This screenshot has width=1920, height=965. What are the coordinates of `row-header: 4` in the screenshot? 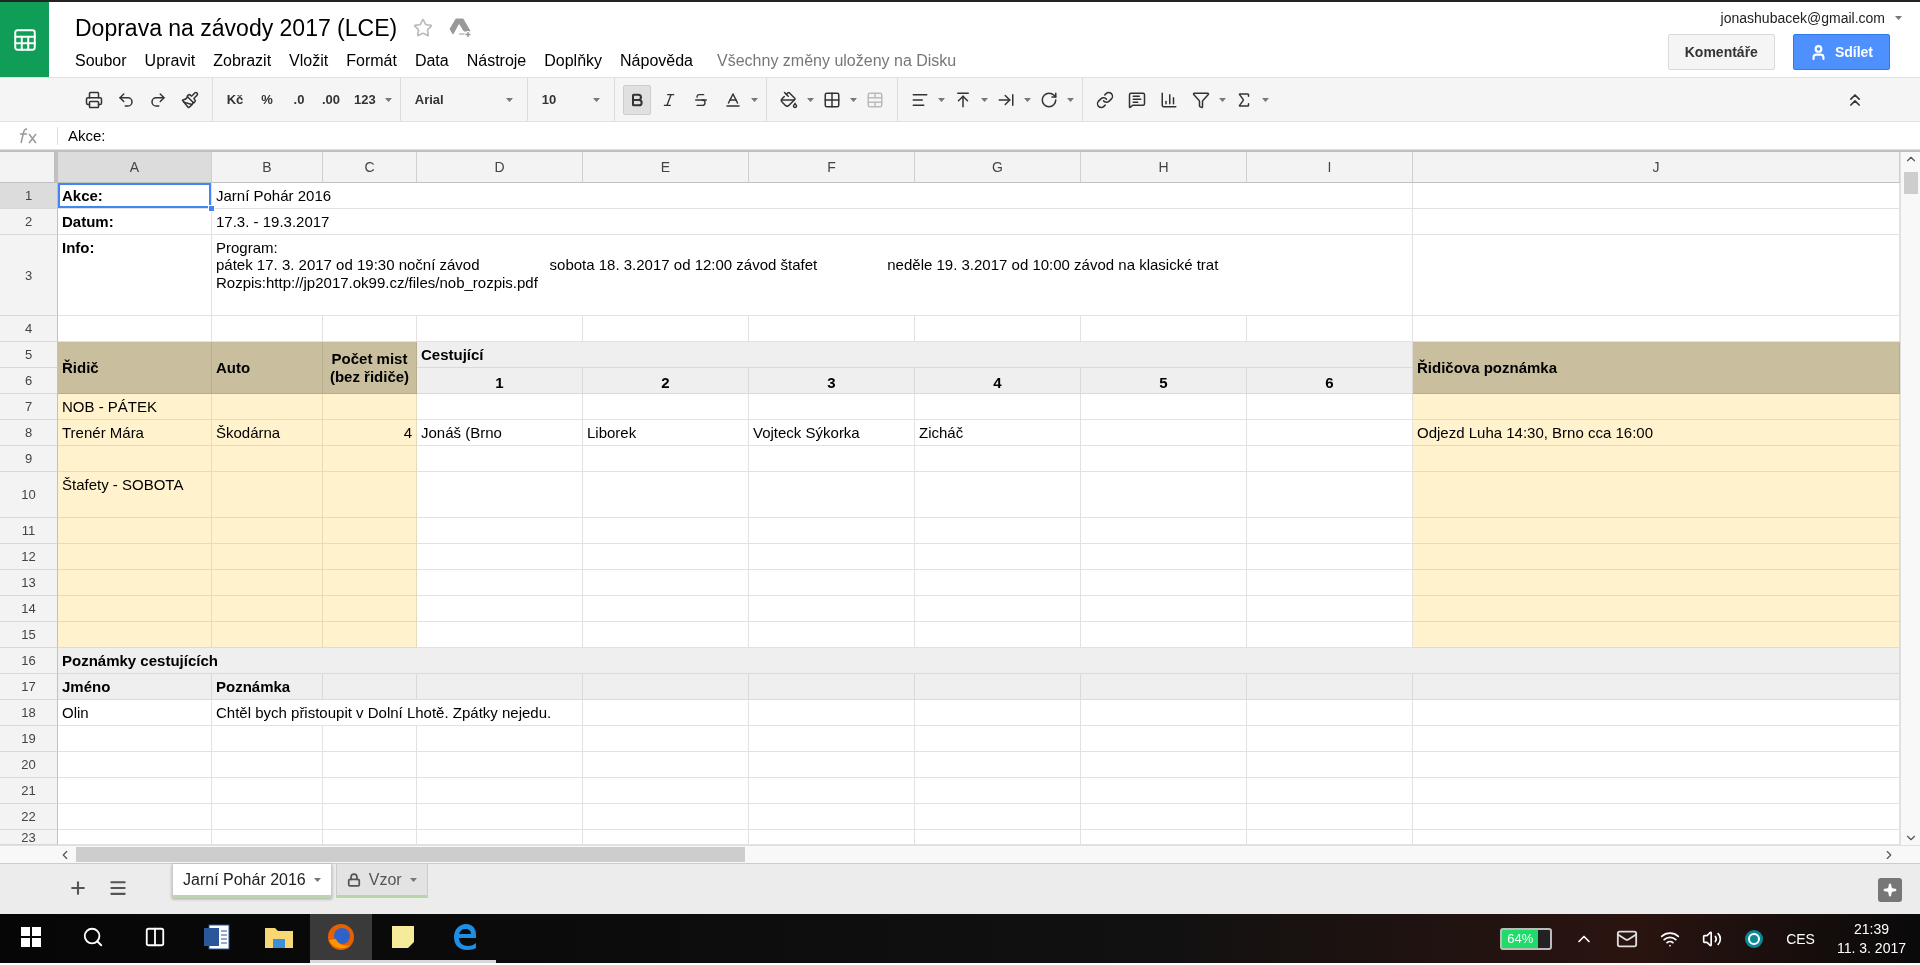 It's located at (29, 329).